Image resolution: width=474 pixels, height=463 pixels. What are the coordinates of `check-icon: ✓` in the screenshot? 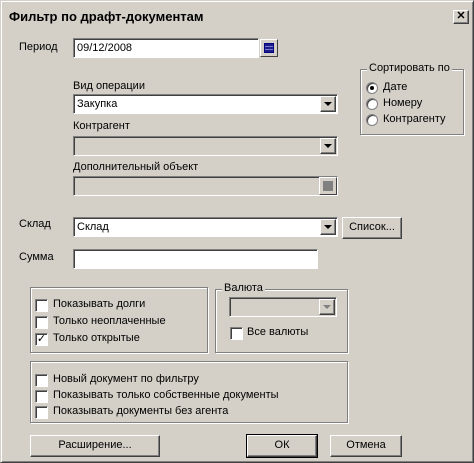 It's located at (41, 339).